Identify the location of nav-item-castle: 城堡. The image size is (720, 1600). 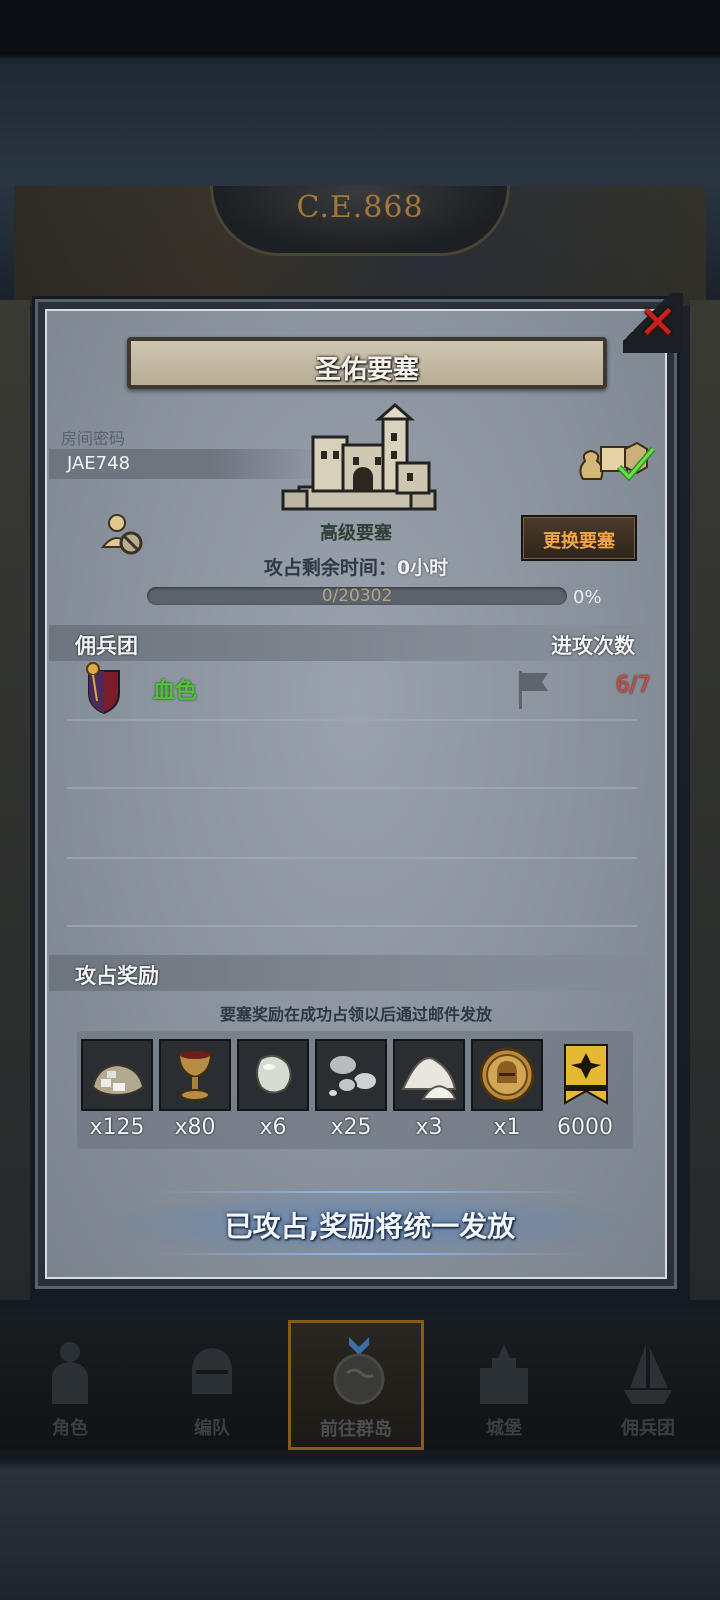
(504, 1390).